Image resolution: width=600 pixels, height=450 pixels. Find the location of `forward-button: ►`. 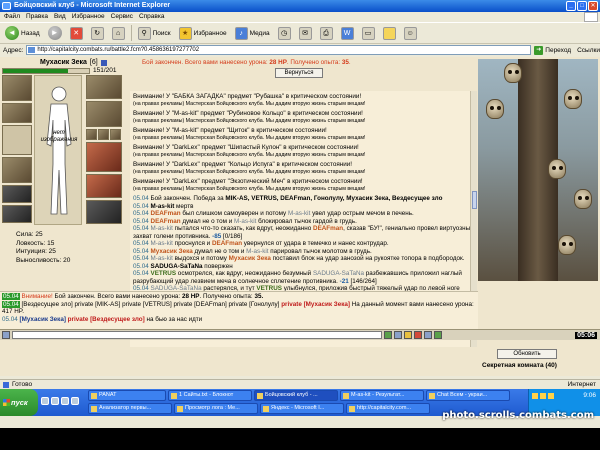

forward-button: ► is located at coordinates (55, 33).